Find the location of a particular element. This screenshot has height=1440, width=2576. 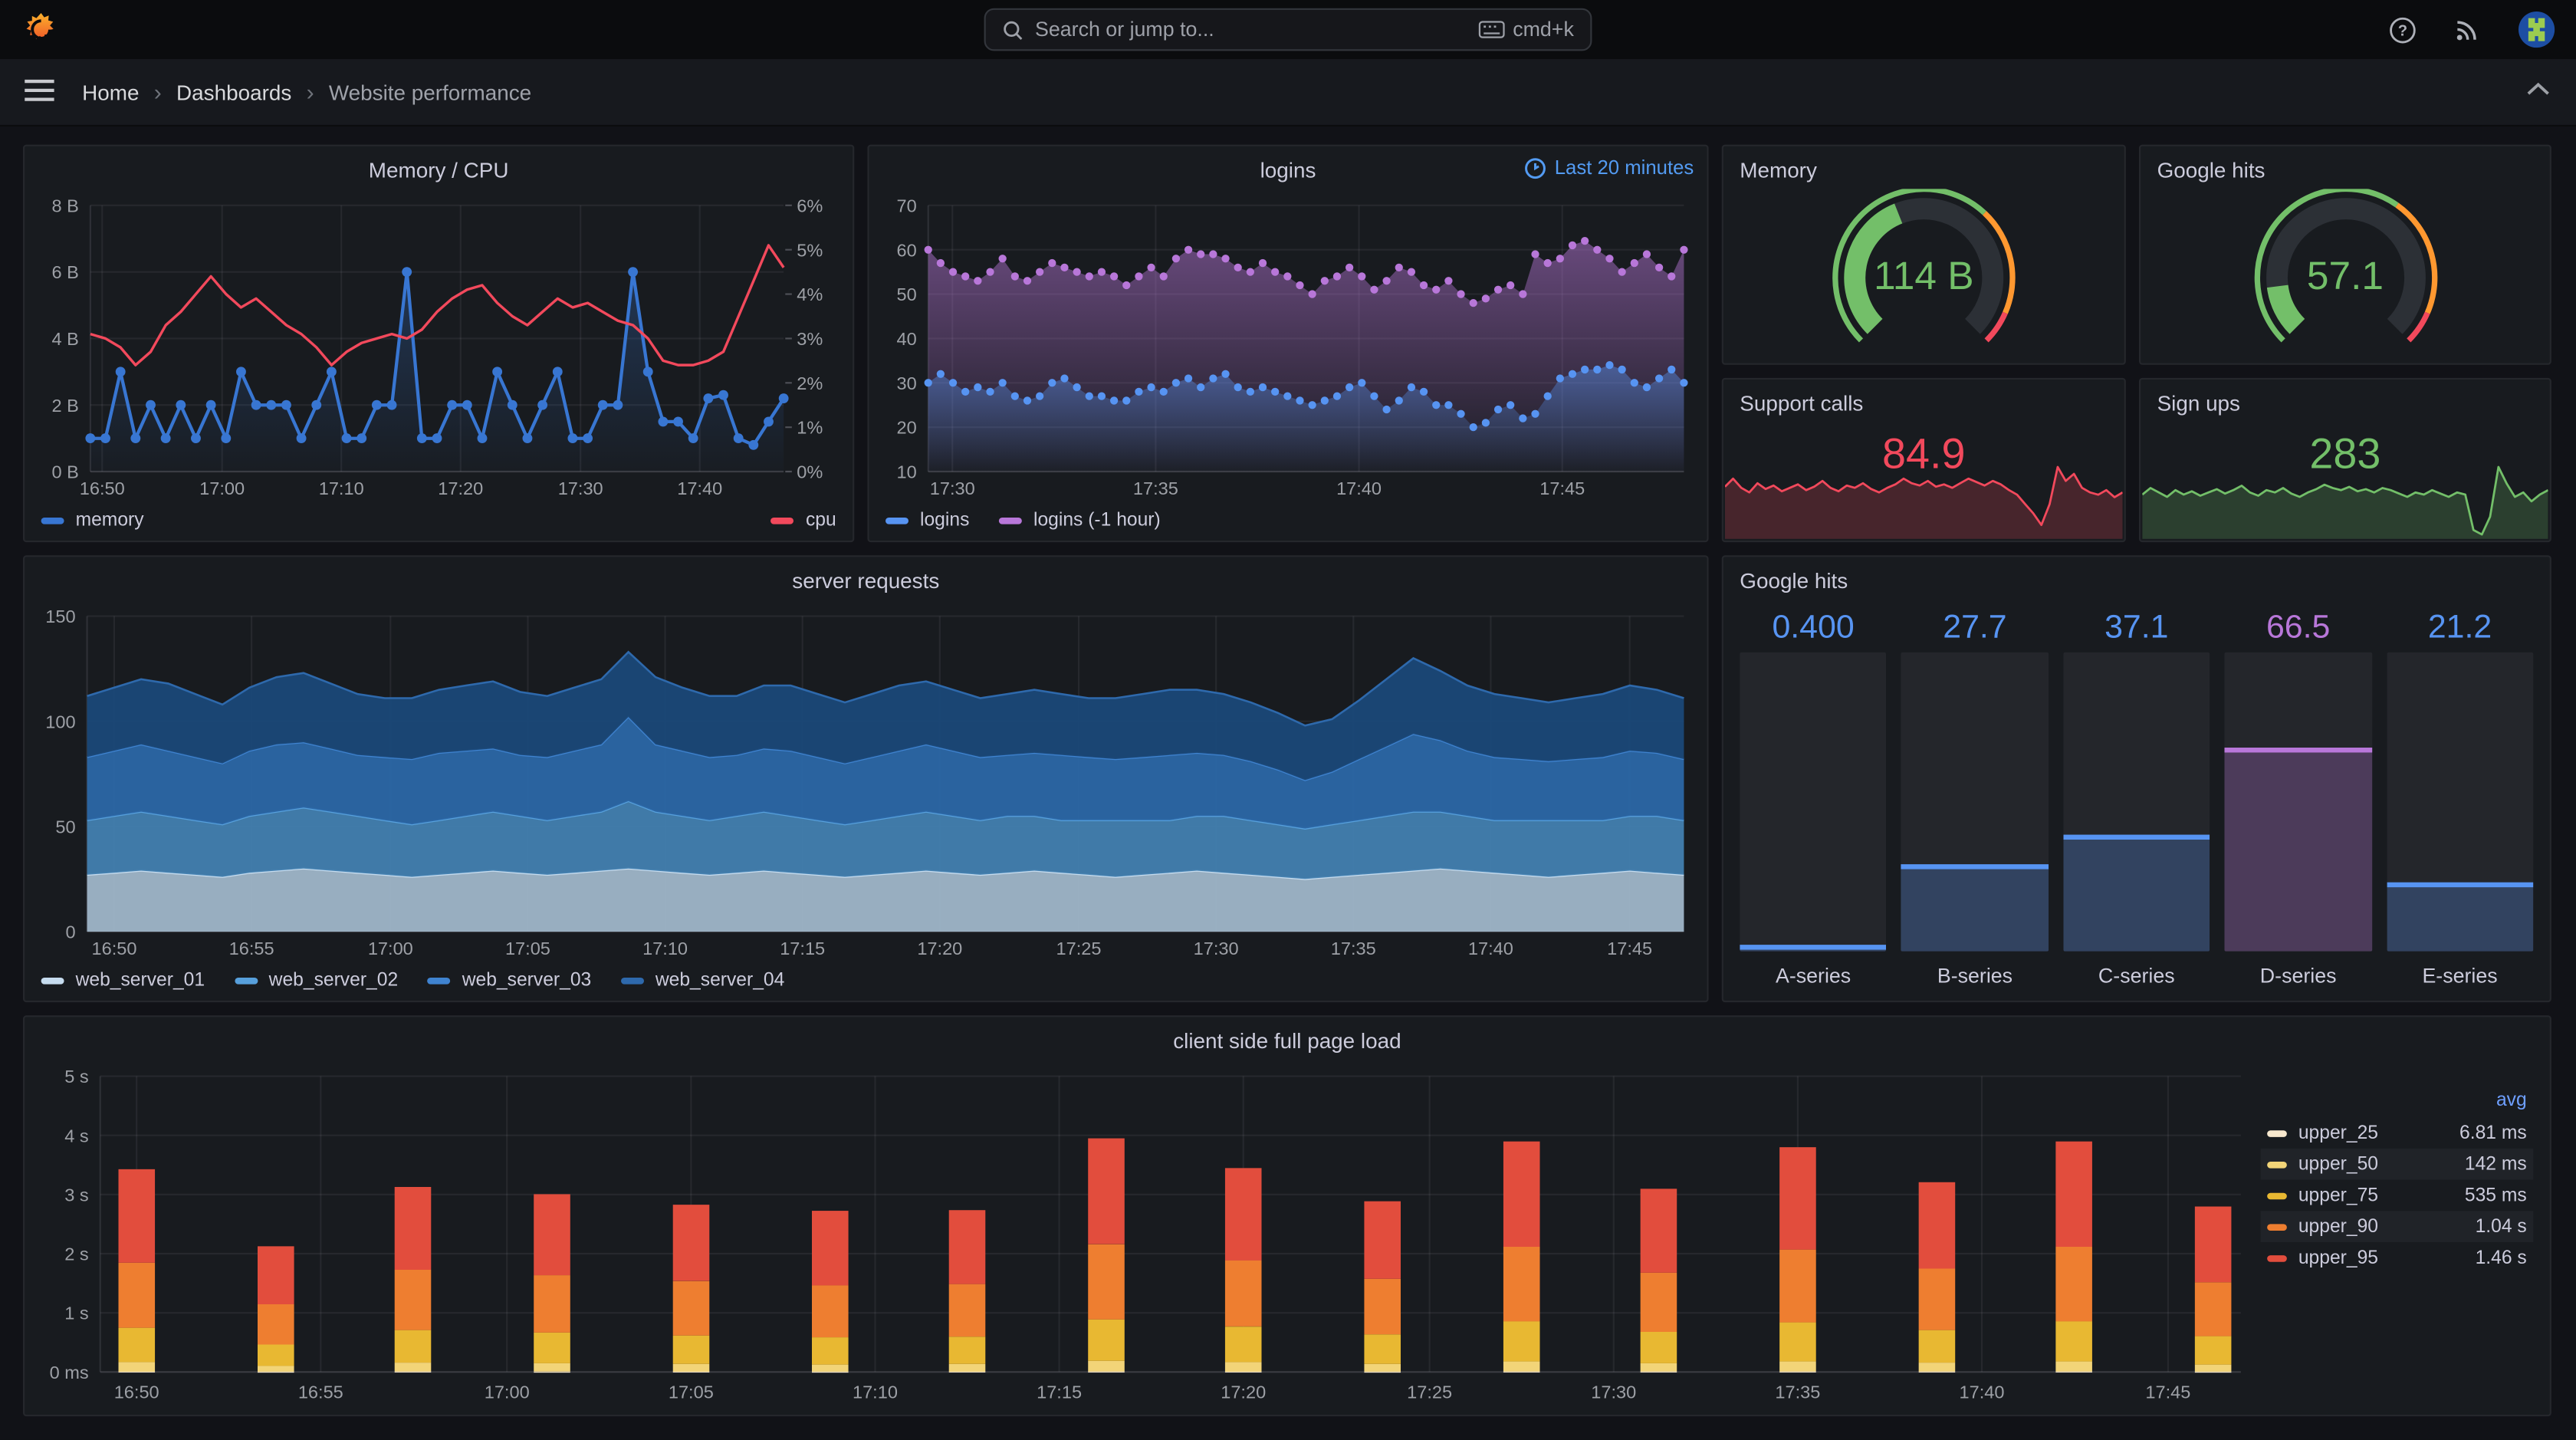

bar-gauge-value: 27.7 is located at coordinates (1975, 628).